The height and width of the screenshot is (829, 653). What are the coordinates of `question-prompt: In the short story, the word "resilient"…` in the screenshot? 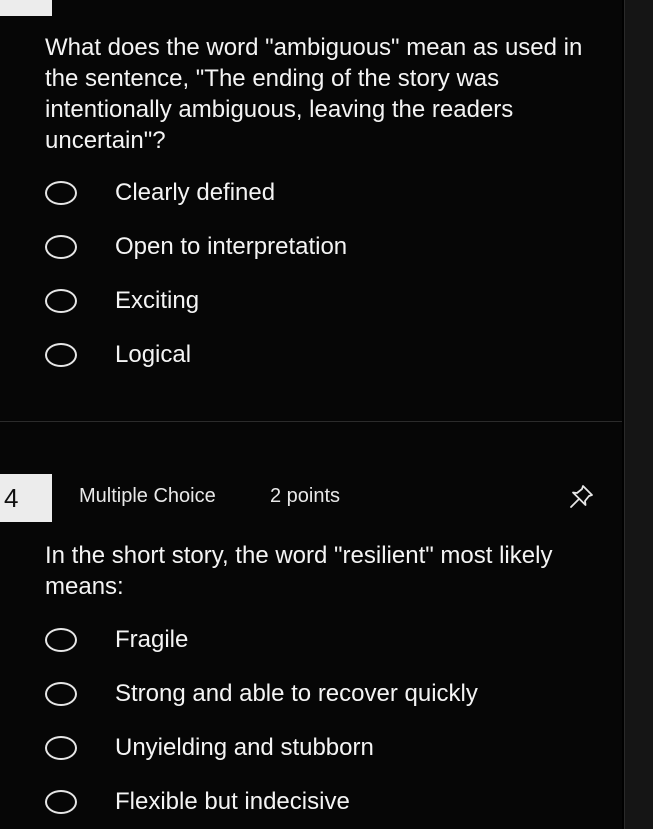 It's located at (299, 571).